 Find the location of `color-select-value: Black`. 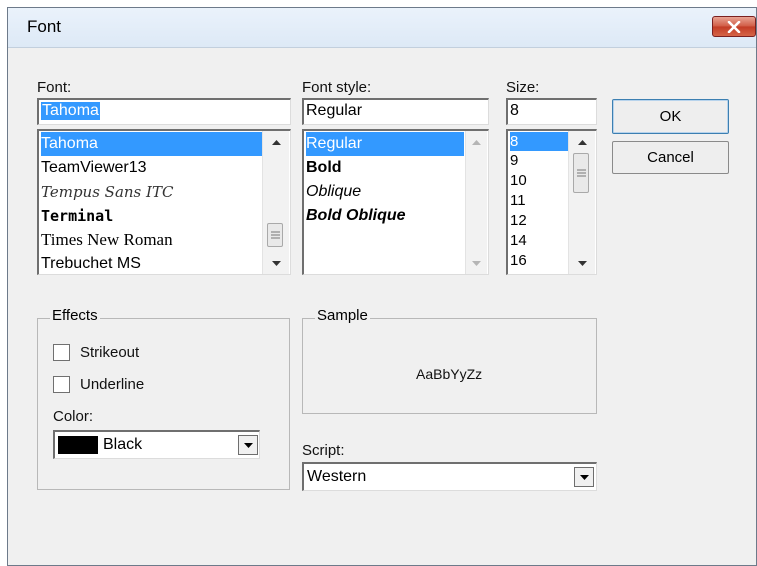

color-select-value: Black is located at coordinates (123, 444).